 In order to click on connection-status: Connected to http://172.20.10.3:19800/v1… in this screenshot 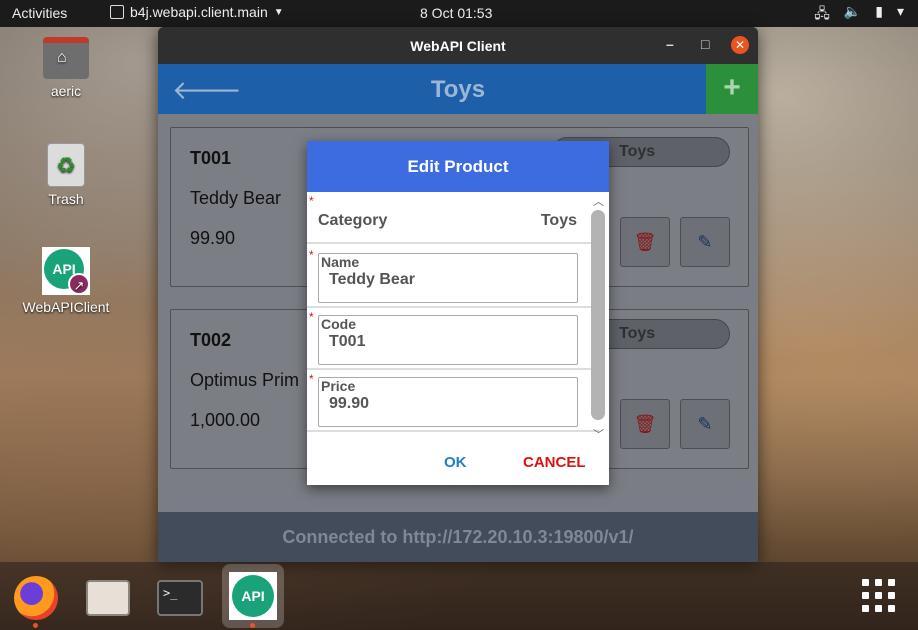, I will do `click(458, 537)`.